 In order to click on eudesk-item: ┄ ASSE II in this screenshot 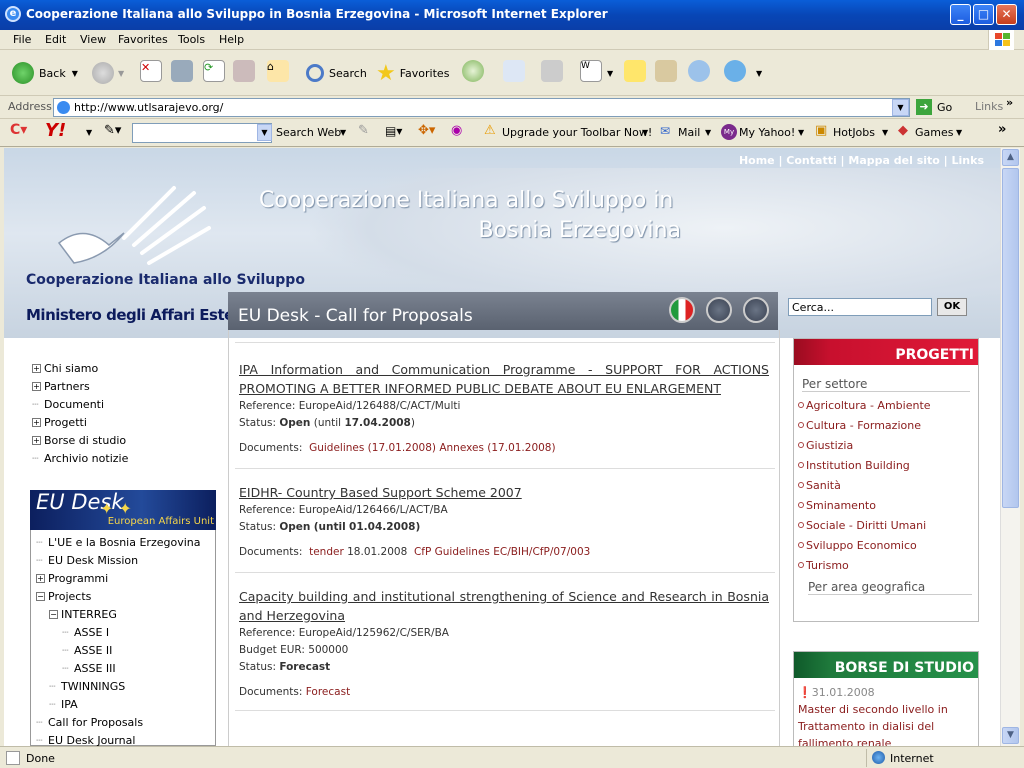, I will do `click(87, 650)`.